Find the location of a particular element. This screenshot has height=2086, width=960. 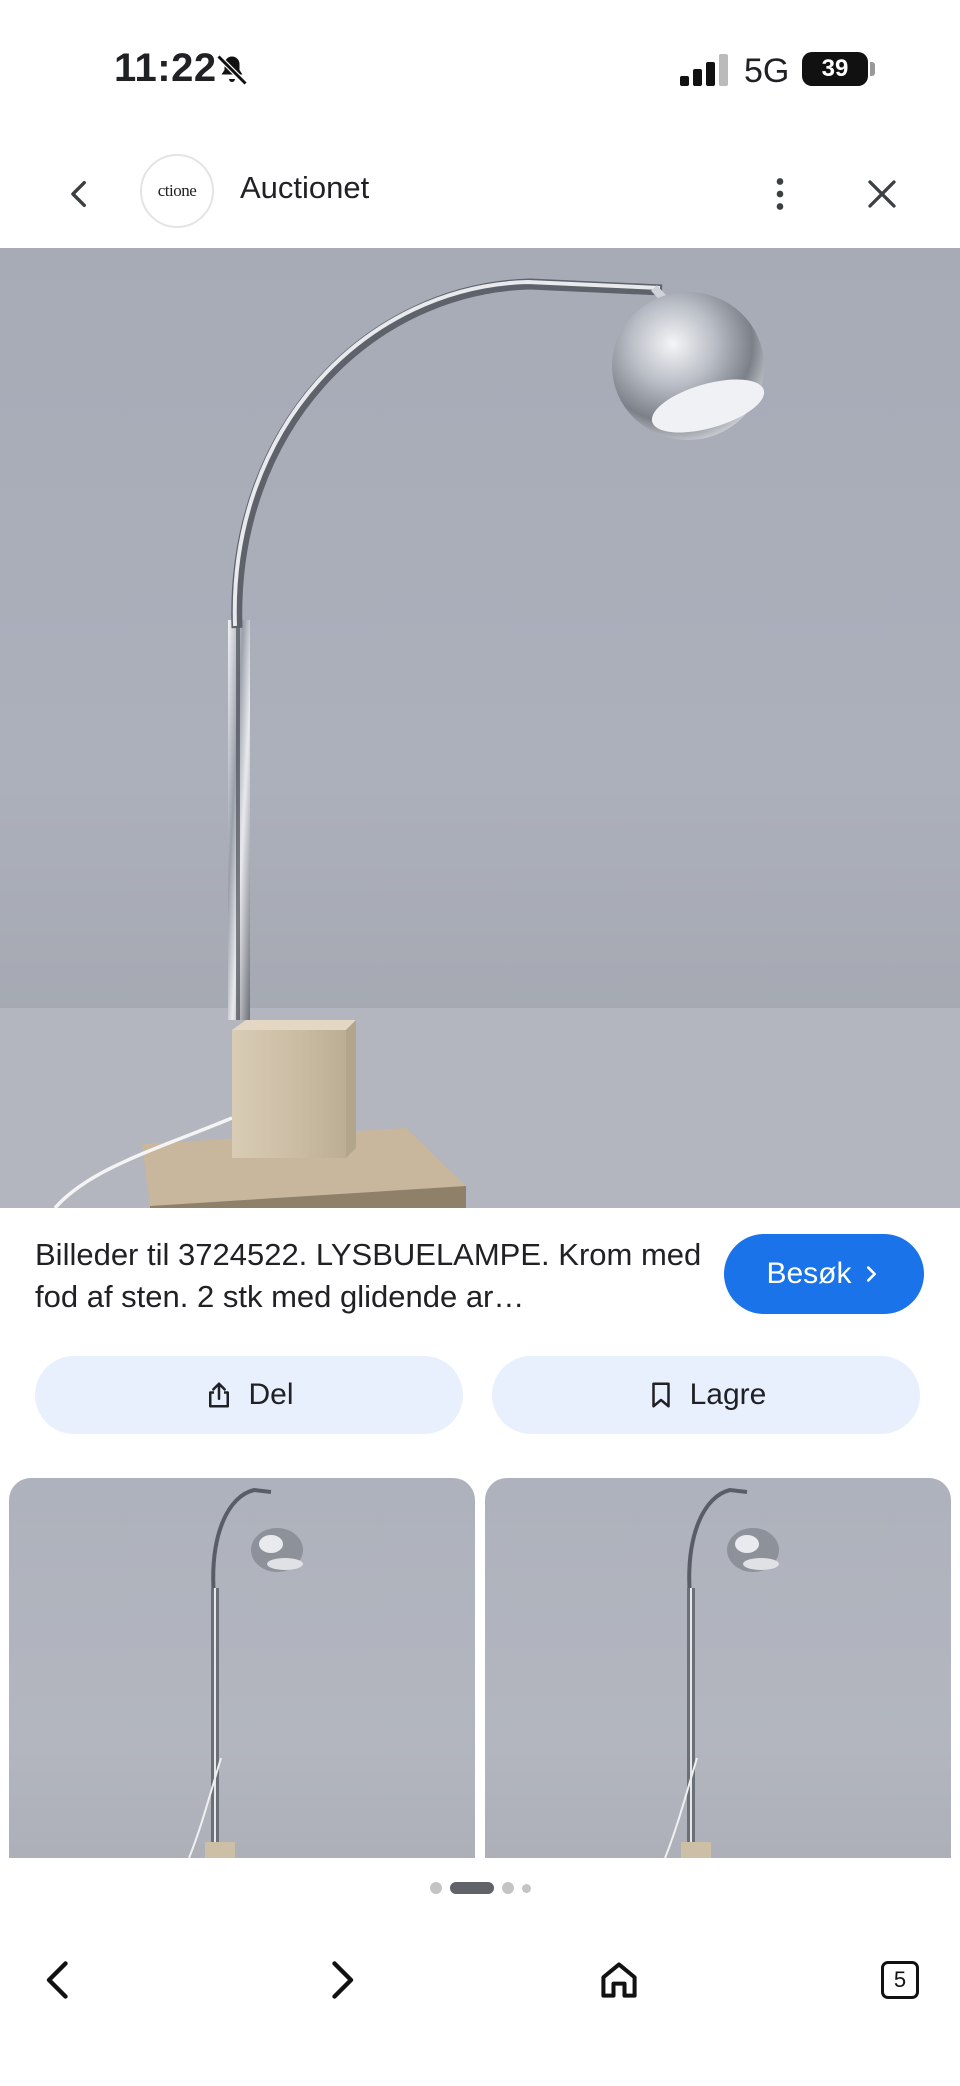

back-button is located at coordinates (80, 194).